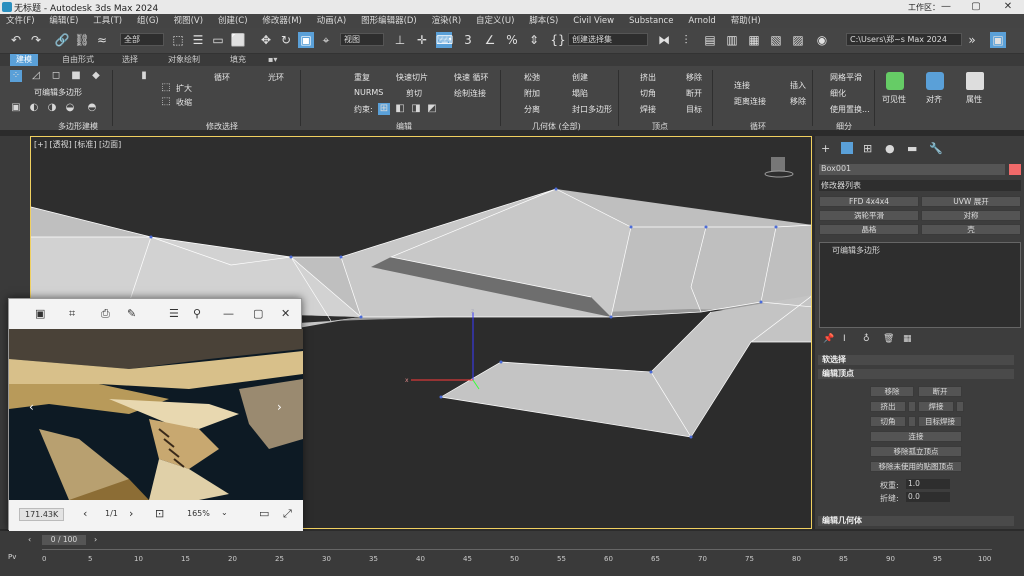 The image size is (1024, 576). I want to click on grow-label: 扩大, so click(184, 88).